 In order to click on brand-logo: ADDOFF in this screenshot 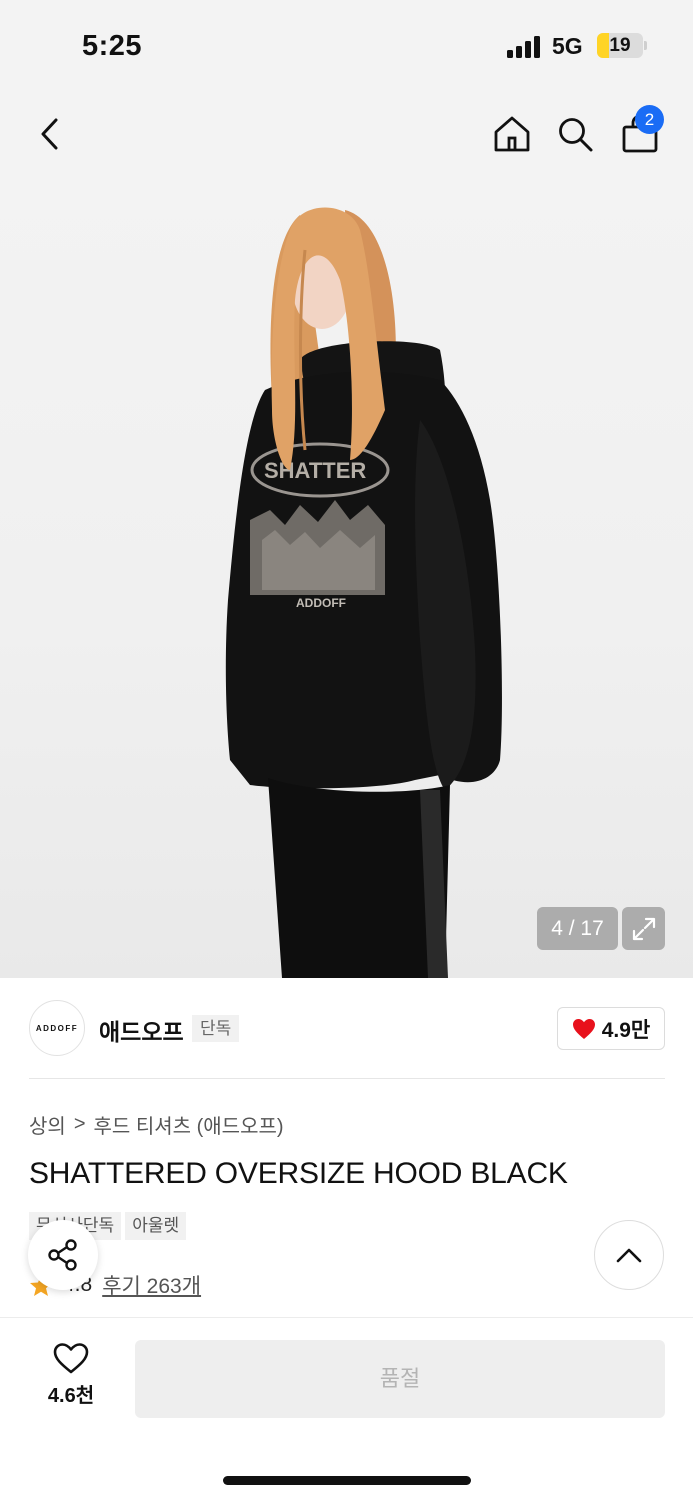, I will do `click(57, 1028)`.